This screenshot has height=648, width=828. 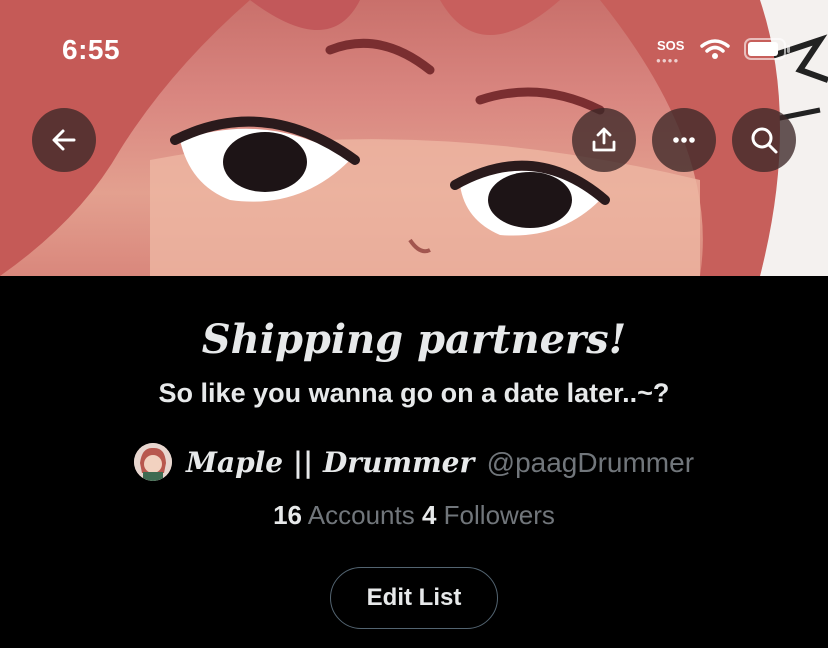 I want to click on arrow-left-icon, so click(x=64, y=140).